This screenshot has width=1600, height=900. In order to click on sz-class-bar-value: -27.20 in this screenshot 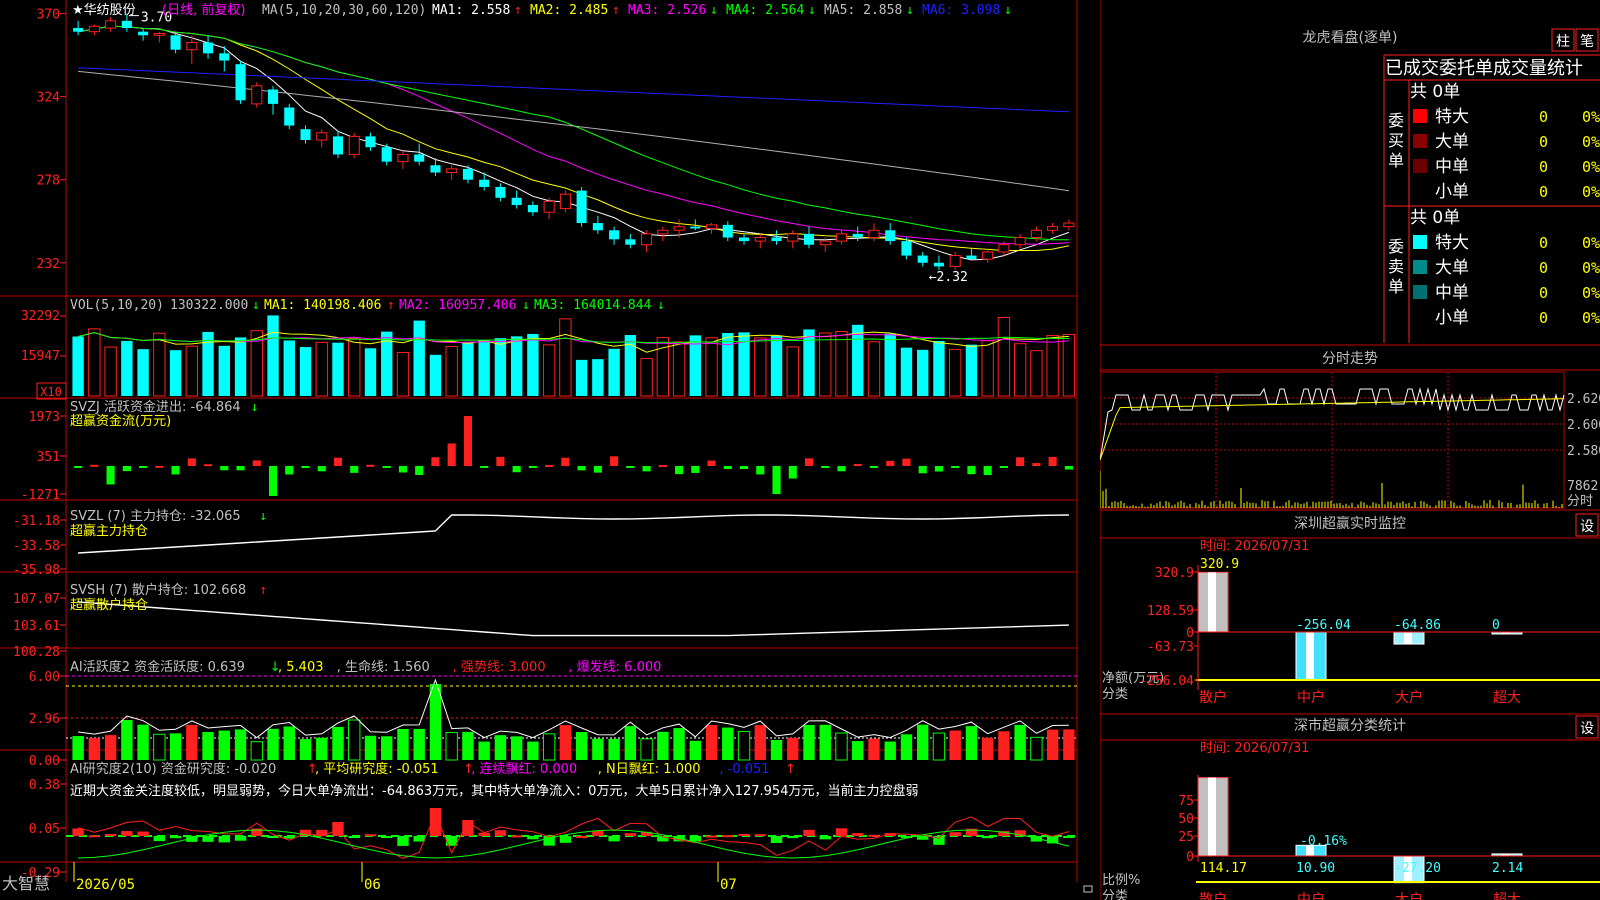, I will do `click(1417, 868)`.